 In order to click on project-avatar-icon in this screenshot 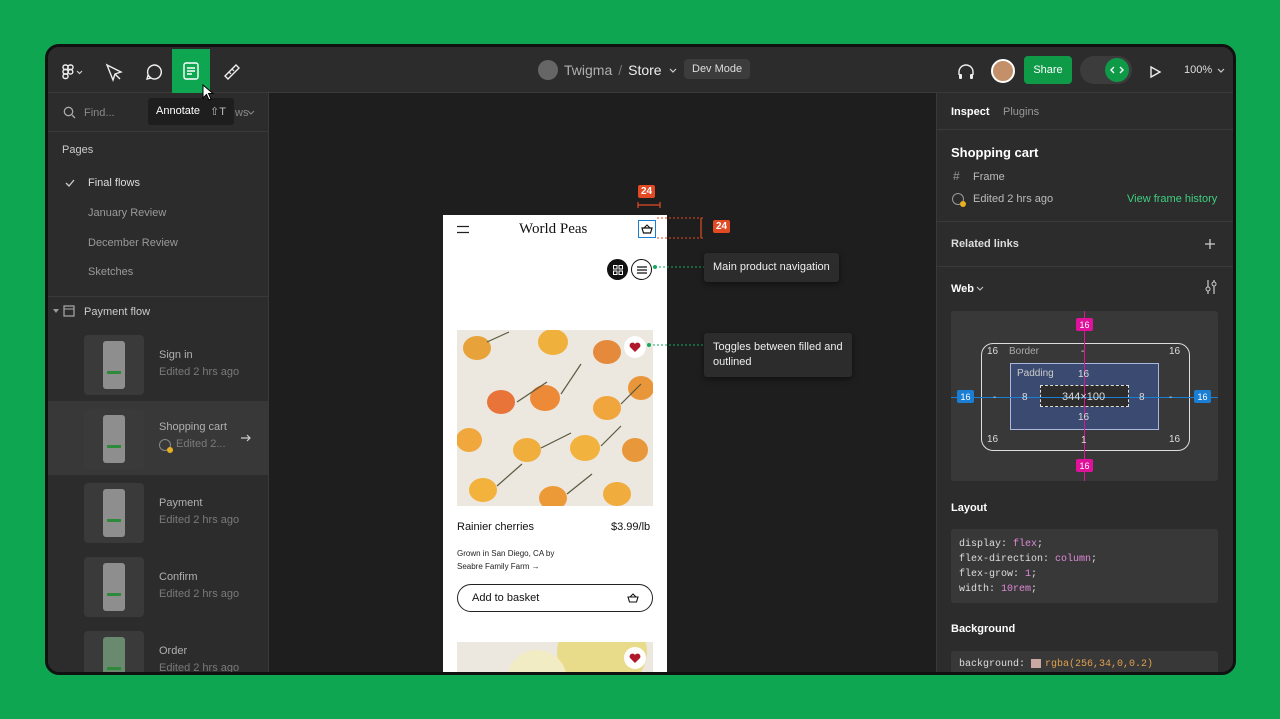, I will do `click(548, 70)`.